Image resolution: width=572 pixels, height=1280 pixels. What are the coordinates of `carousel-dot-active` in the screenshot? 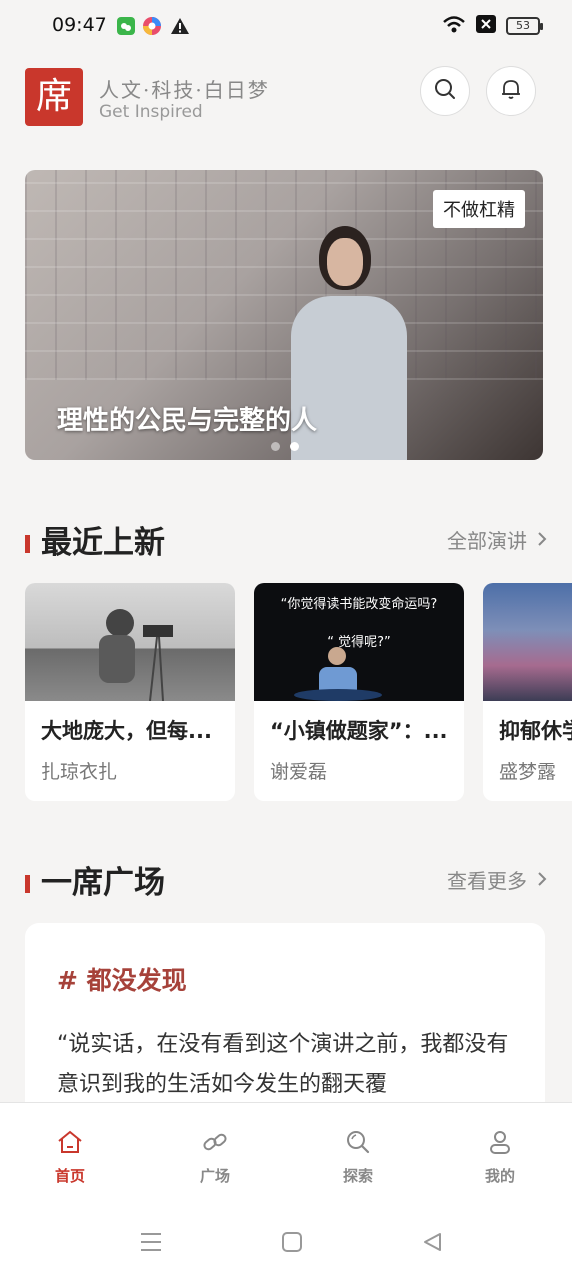 It's located at (294, 446).